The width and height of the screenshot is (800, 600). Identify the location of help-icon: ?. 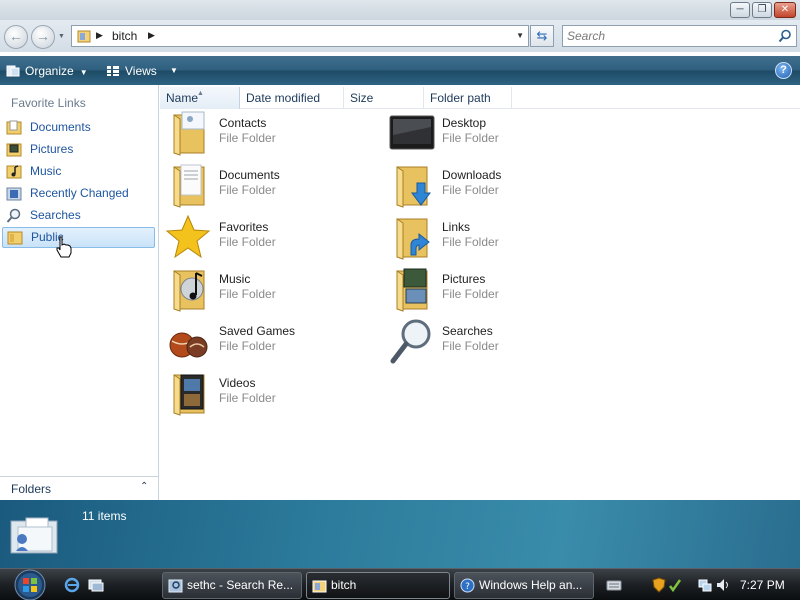
(467, 585).